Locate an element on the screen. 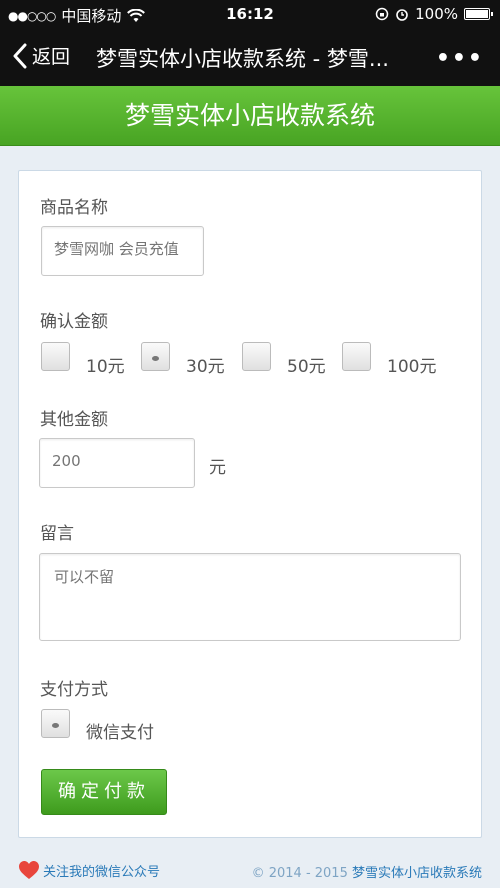  footer: 关注我的微信公众号 © 2014 - 2015 梦雪实体小店收款系统 is located at coordinates (250, 870).